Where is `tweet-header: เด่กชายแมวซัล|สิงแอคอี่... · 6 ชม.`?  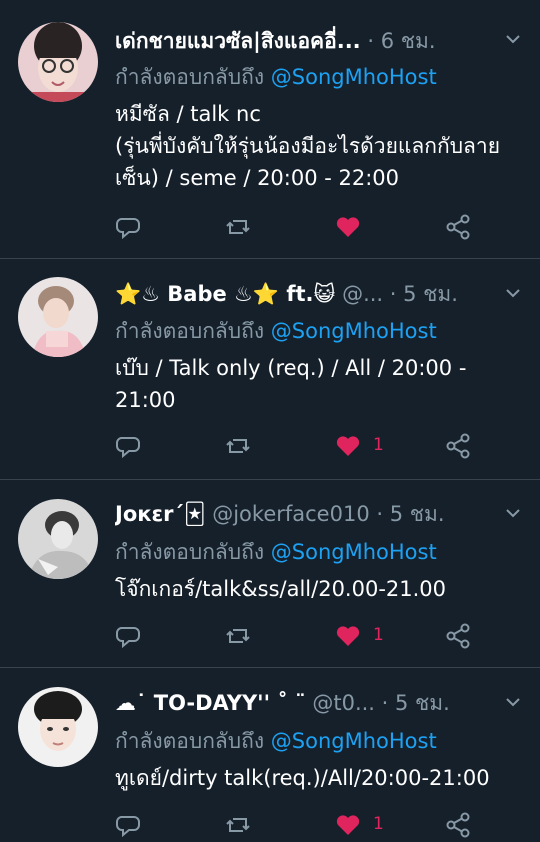 tweet-header: เด่กชายแมวซัล|สิงแอคอี่... · 6 ชม. is located at coordinates (307, 41).